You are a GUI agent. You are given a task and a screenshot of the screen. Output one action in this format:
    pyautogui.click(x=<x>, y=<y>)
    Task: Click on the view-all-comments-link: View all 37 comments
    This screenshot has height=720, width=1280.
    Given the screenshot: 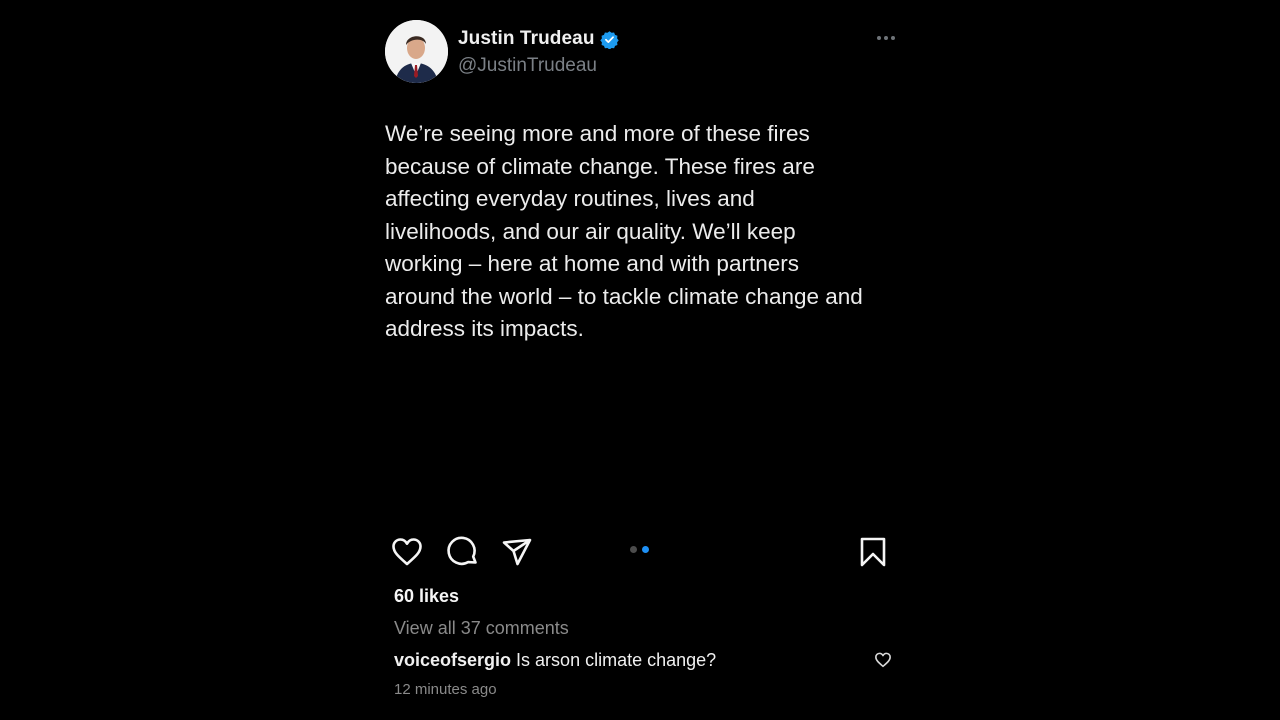 What is the action you would take?
    pyautogui.click(x=481, y=628)
    